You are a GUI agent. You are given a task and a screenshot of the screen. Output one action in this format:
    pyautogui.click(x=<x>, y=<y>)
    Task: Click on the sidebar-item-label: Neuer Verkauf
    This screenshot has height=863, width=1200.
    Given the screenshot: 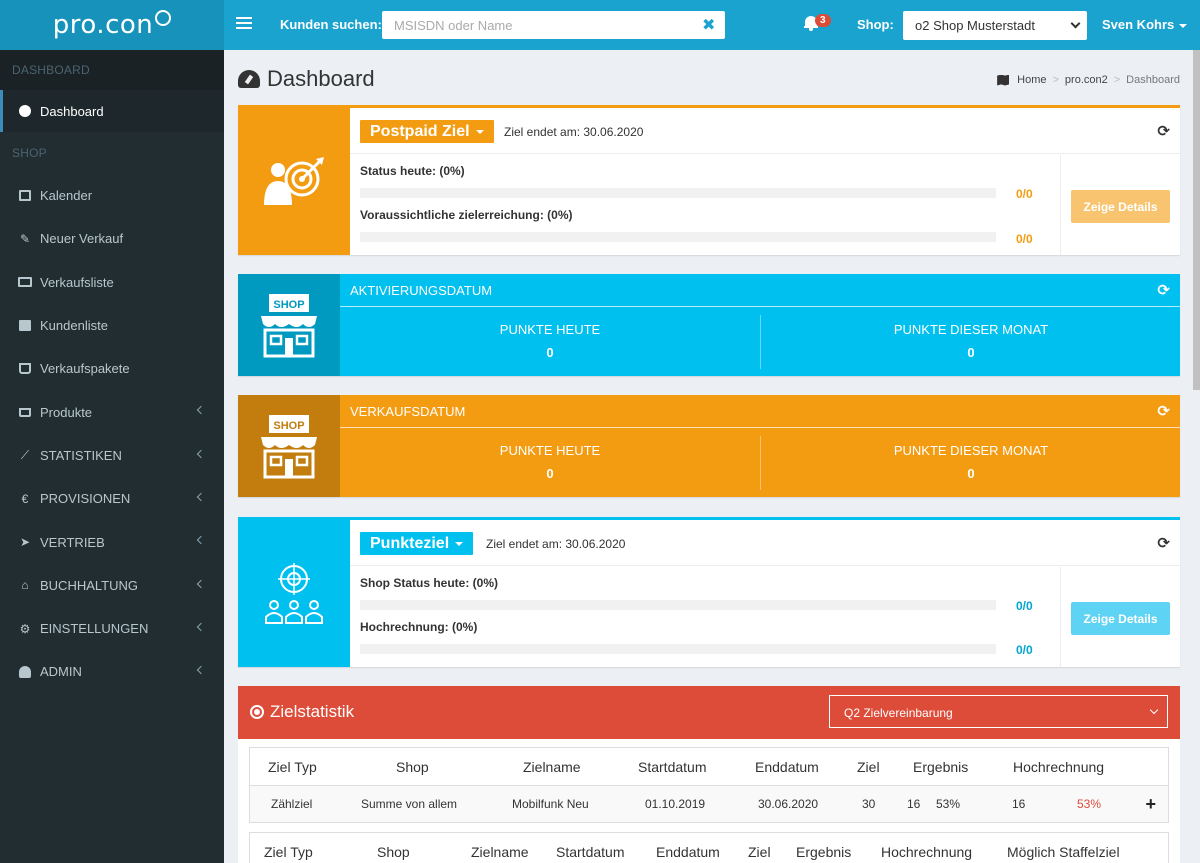 What is the action you would take?
    pyautogui.click(x=82, y=239)
    